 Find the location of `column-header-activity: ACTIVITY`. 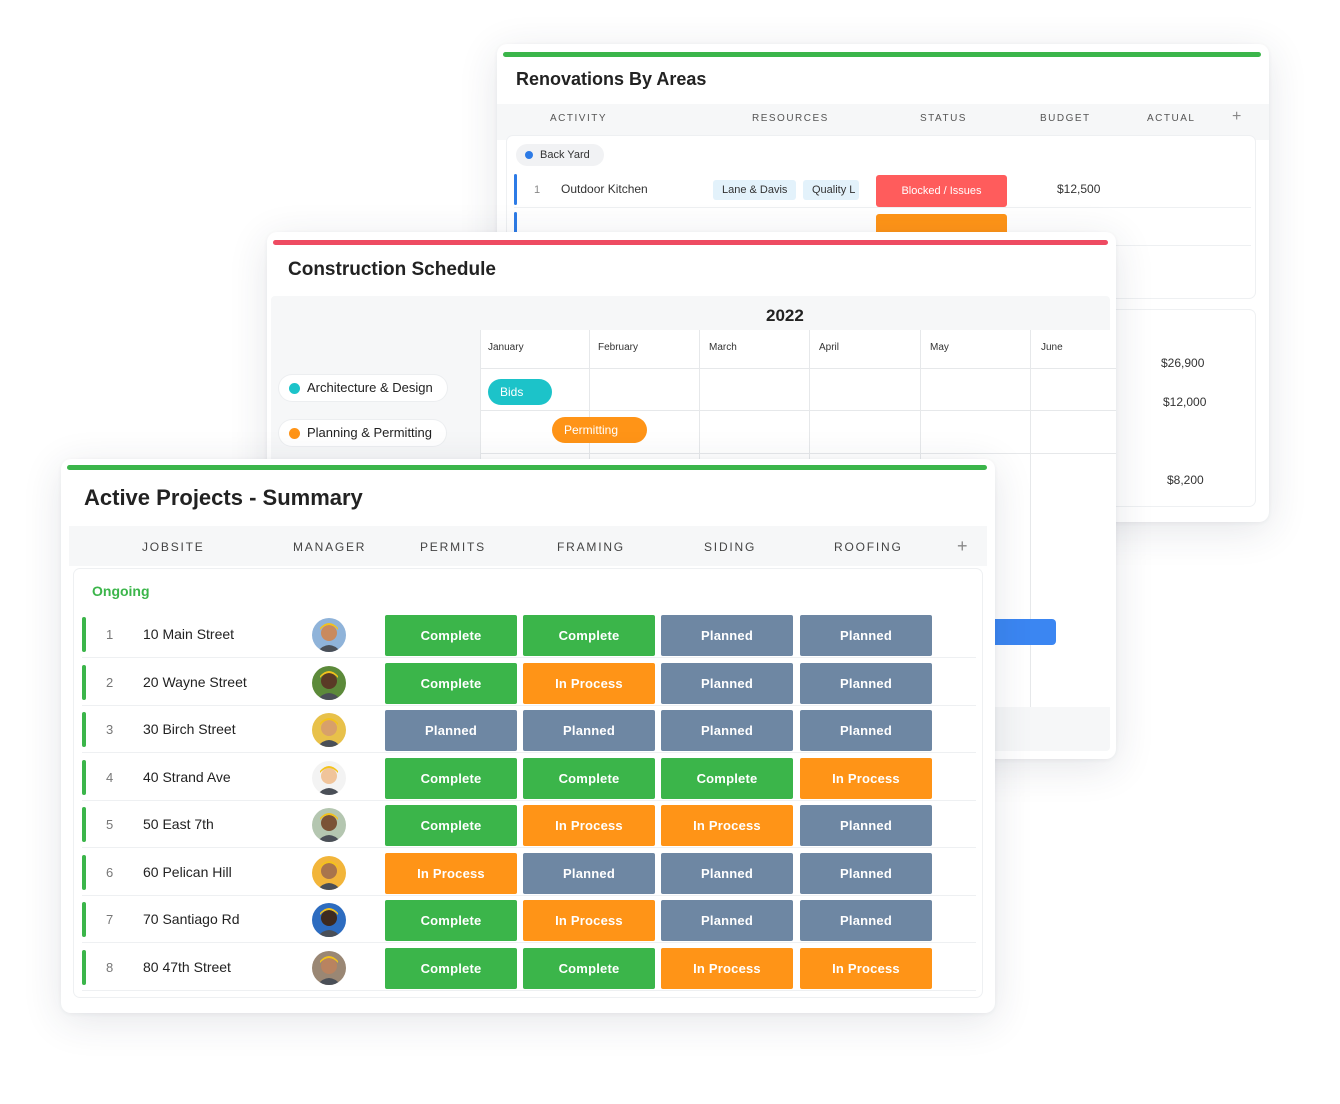

column-header-activity: ACTIVITY is located at coordinates (578, 118).